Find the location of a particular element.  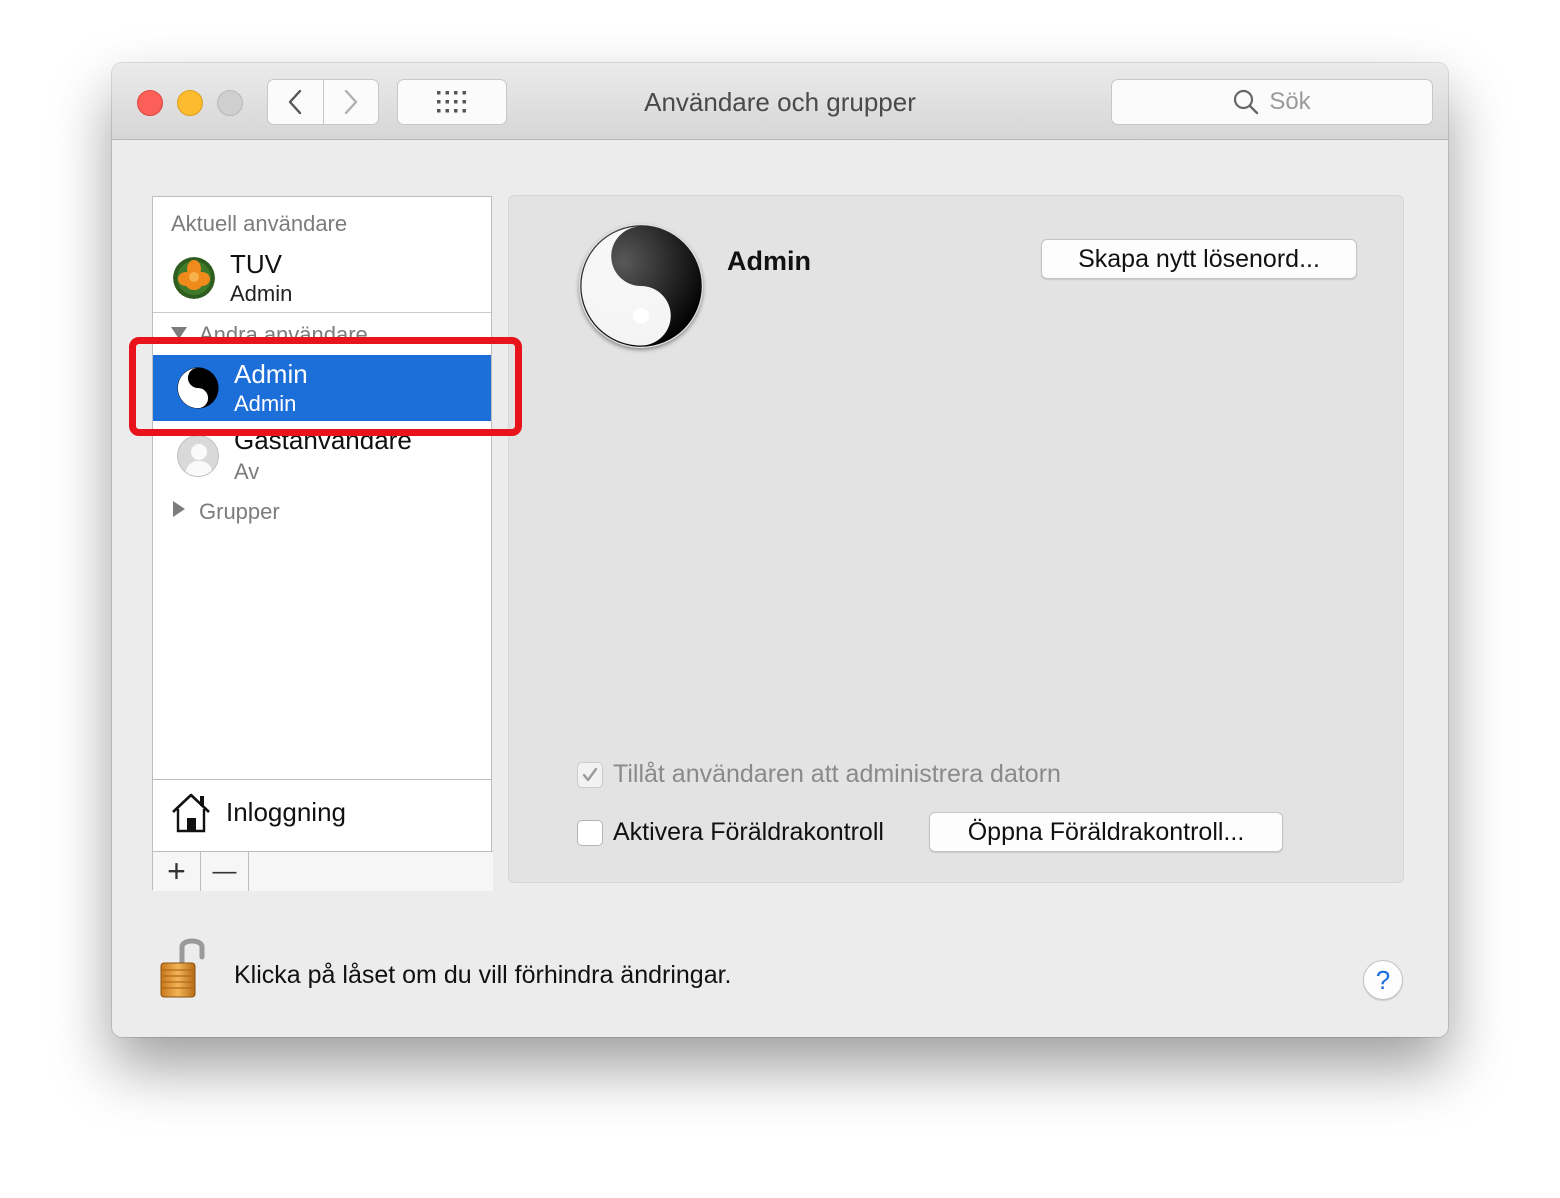

generic-user-avatar-icon is located at coordinates (198, 456).